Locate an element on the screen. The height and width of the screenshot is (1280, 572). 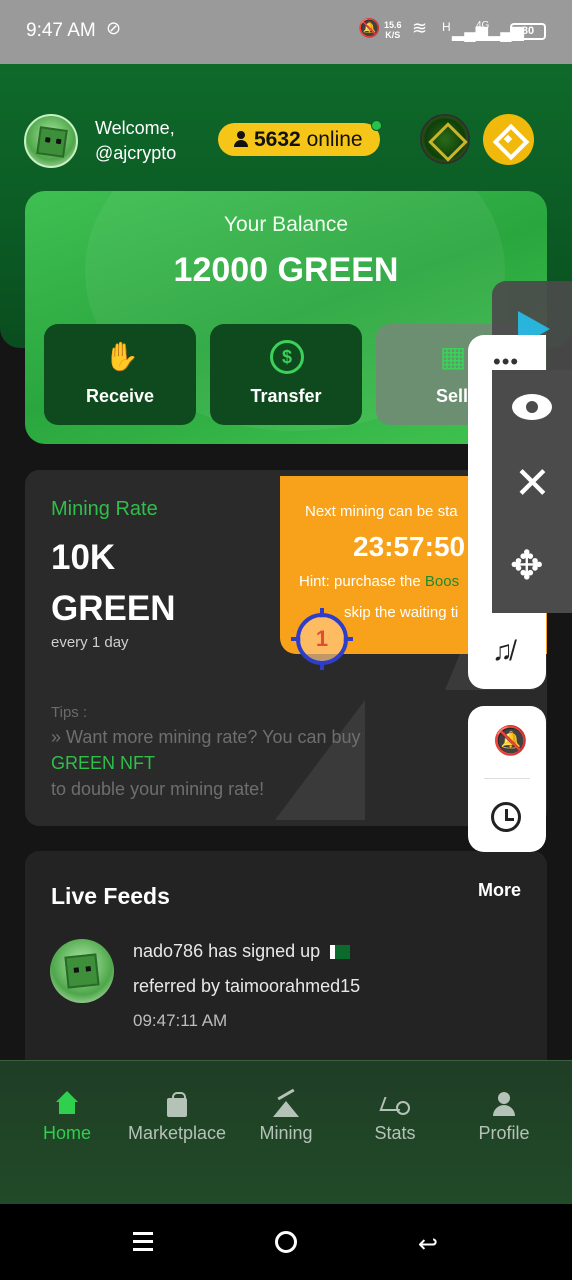
green-nft-link: GREEN NFT is located at coordinates (231, 763).